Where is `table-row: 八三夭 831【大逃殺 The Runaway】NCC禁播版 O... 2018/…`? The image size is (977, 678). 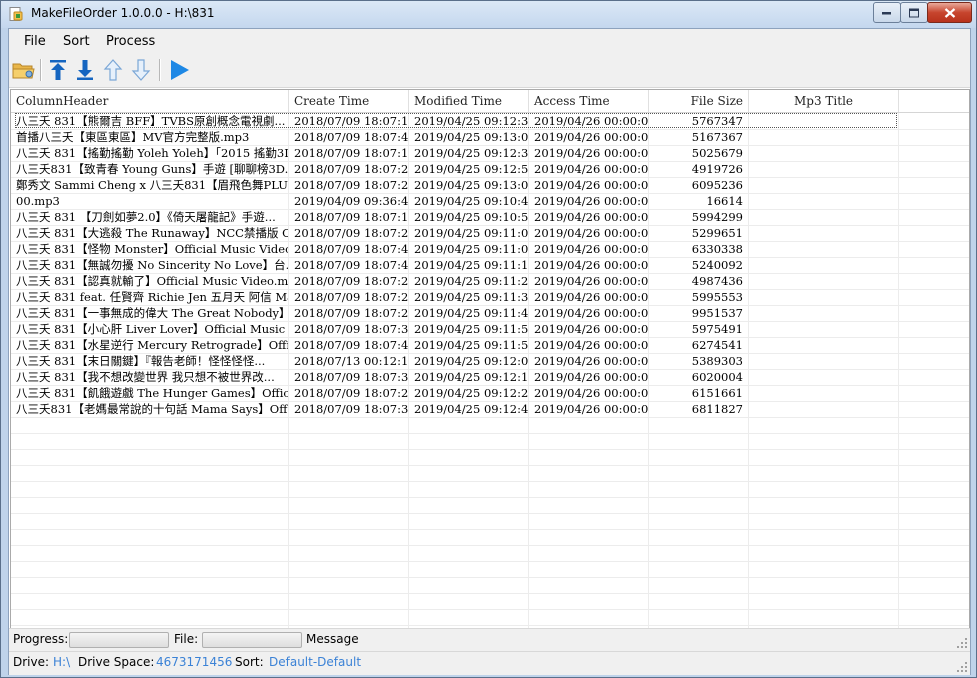
table-row: 八三夭 831【大逃殺 The Runaway】NCC禁播版 O... 2018/… is located at coordinates (490, 233).